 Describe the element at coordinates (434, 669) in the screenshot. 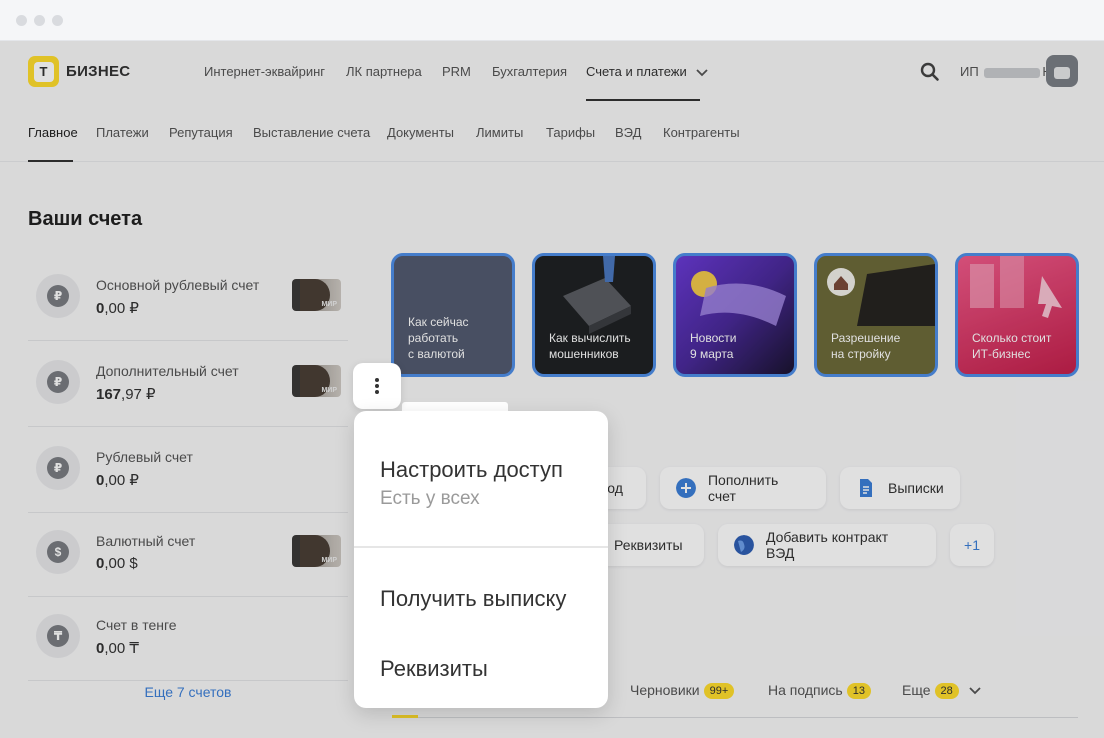

I see `menu-item-requisites: Реквизиты` at that location.